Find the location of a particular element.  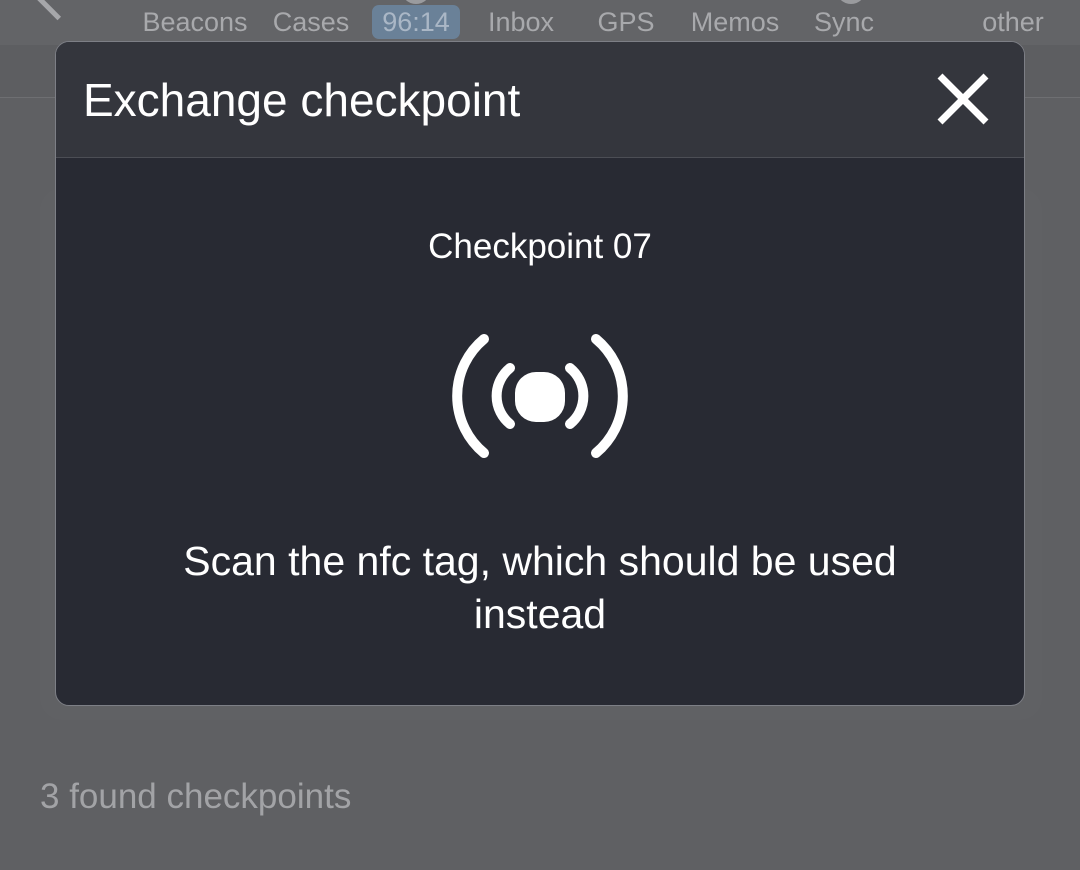

tab-inbox-label: Inbox is located at coordinates (521, 22).